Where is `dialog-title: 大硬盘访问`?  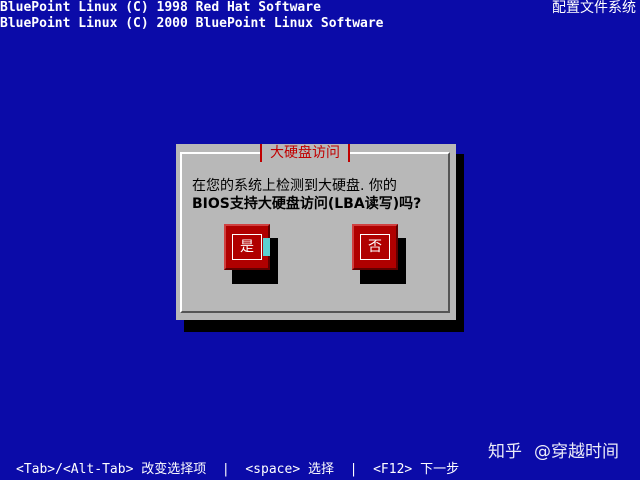 dialog-title: 大硬盘访问 is located at coordinates (305, 153).